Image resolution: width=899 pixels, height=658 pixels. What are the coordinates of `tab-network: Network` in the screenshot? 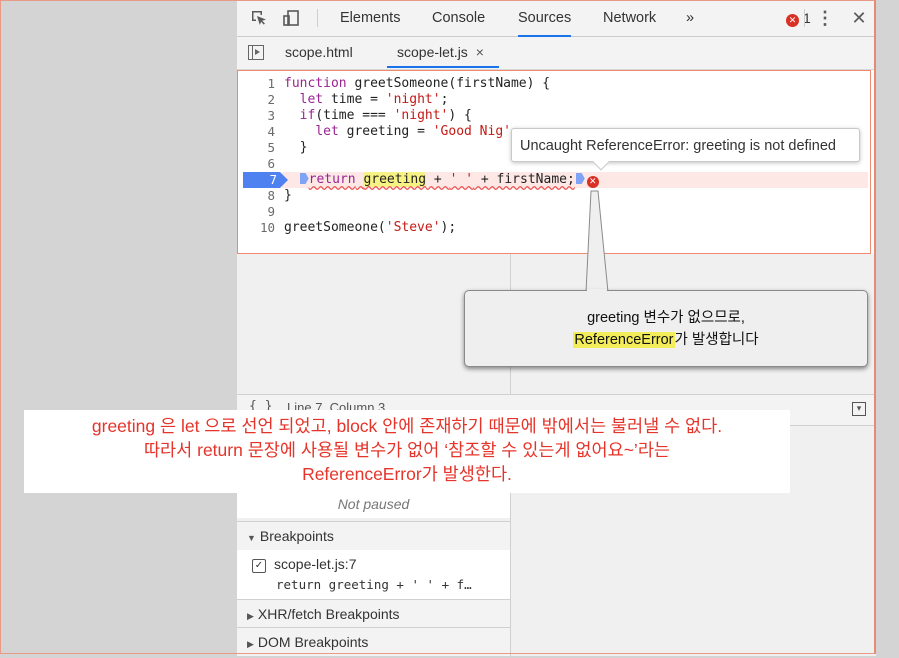 It's located at (629, 18).